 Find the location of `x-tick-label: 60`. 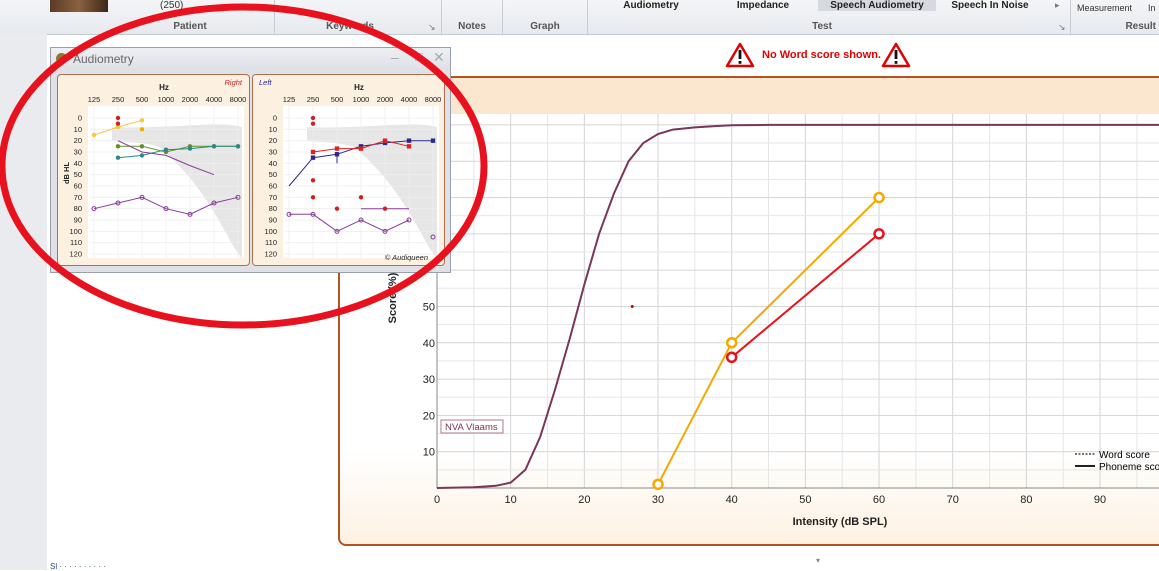

x-tick-label: 60 is located at coordinates (879, 500).